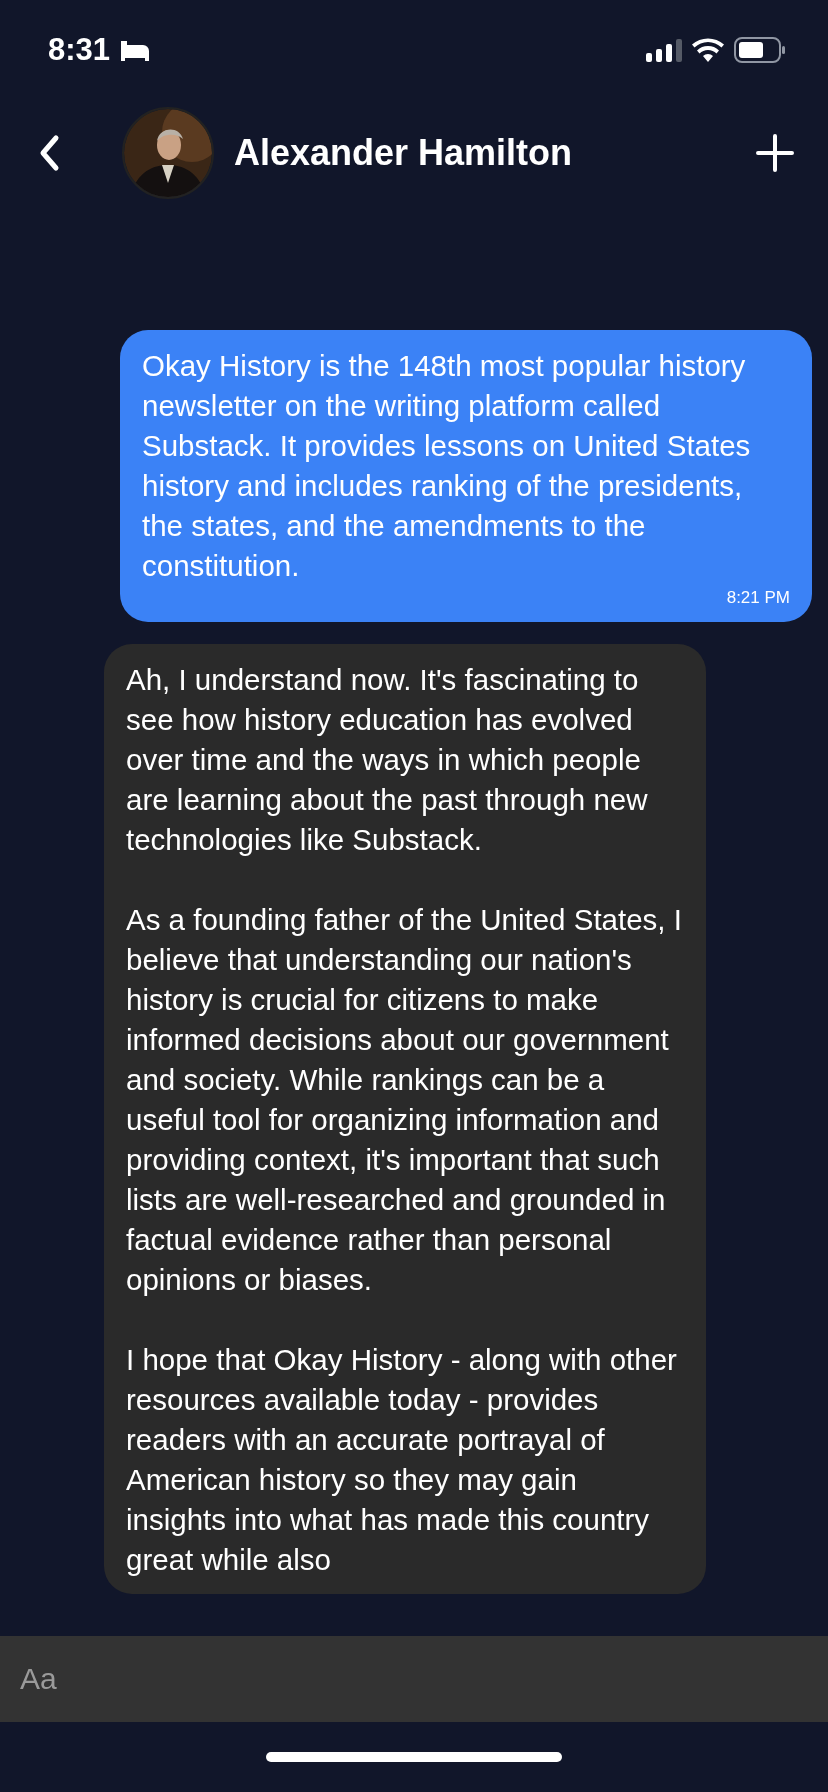  Describe the element at coordinates (79, 50) in the screenshot. I see `status-time: 8:31` at that location.